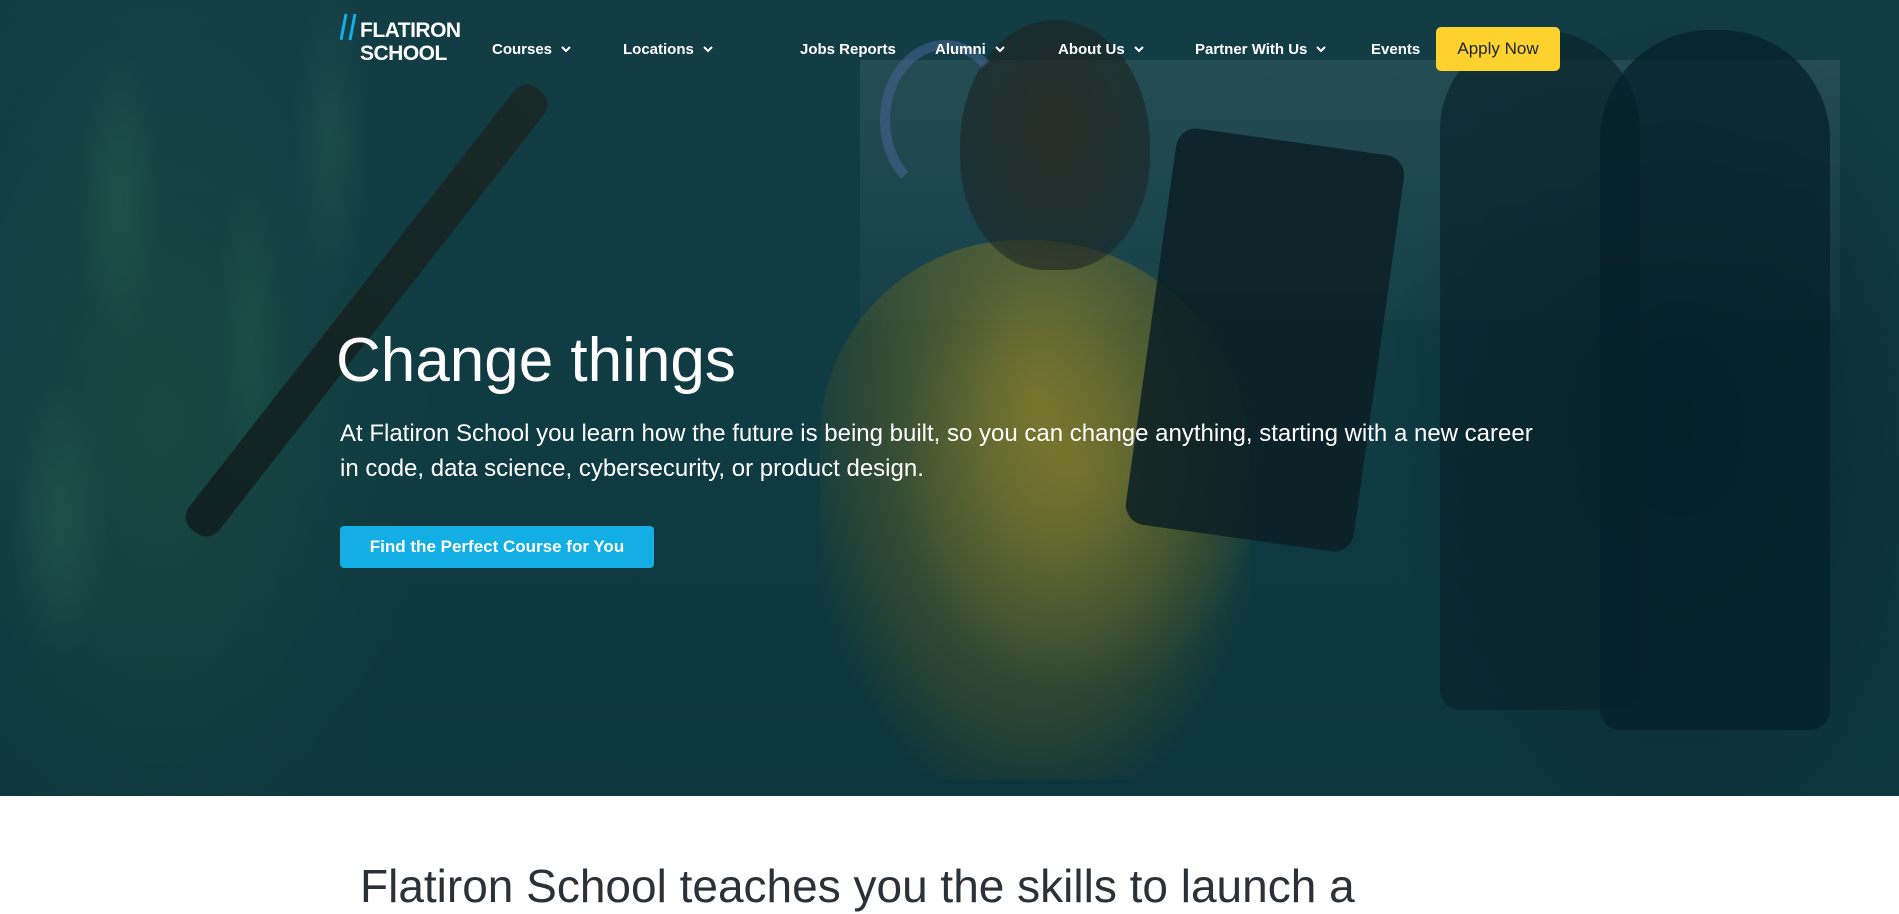 The image size is (1899, 914). I want to click on nav-item-label: Partner With Us, so click(1251, 49).